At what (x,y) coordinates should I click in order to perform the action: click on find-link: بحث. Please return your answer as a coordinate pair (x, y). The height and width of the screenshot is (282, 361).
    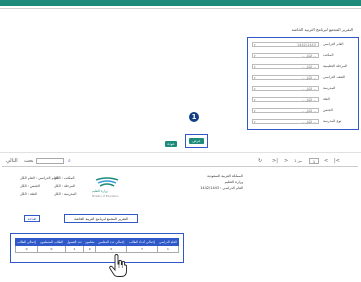
    Looking at the image, I should click on (29, 161).